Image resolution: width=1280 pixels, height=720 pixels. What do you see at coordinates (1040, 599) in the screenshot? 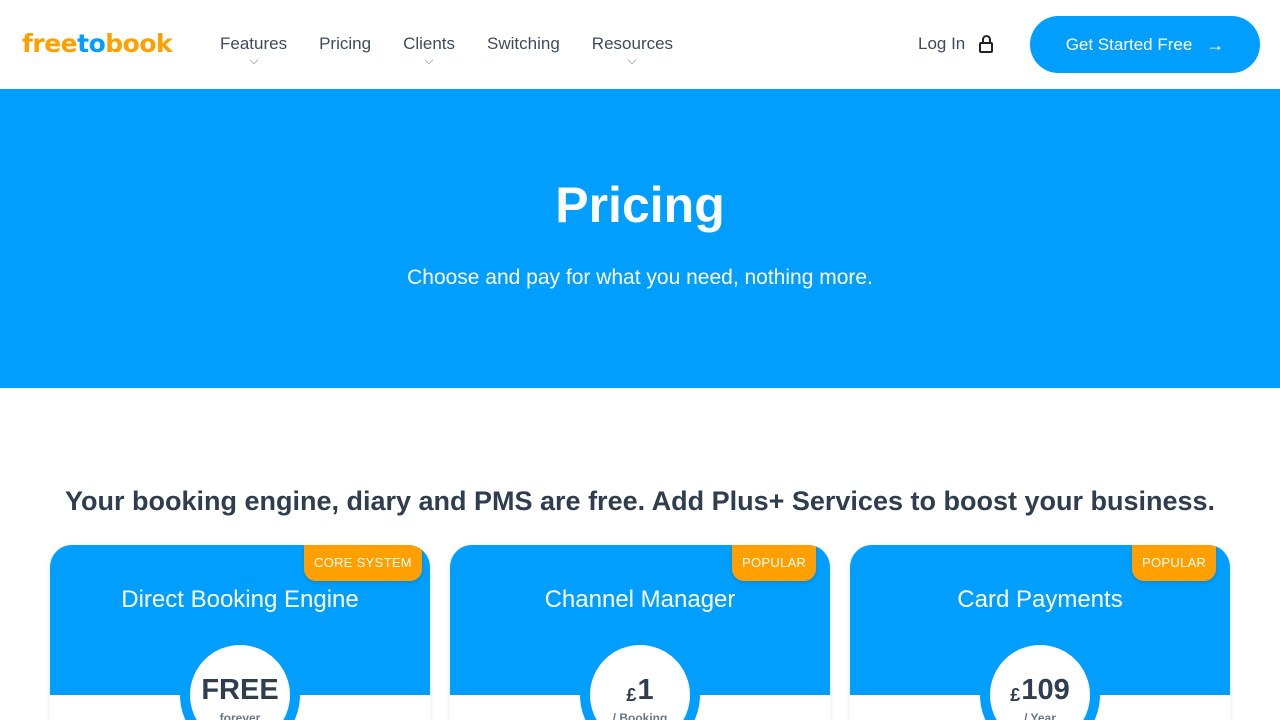
I see `card-title: Card Payments` at bounding box center [1040, 599].